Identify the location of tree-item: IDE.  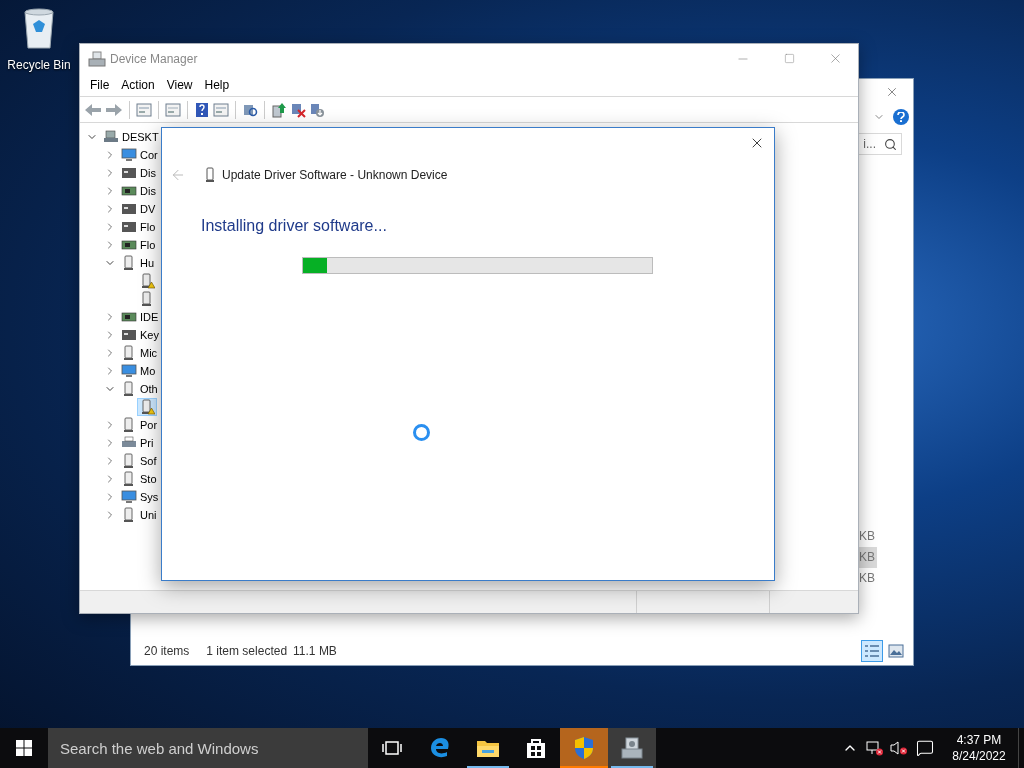
(149, 317).